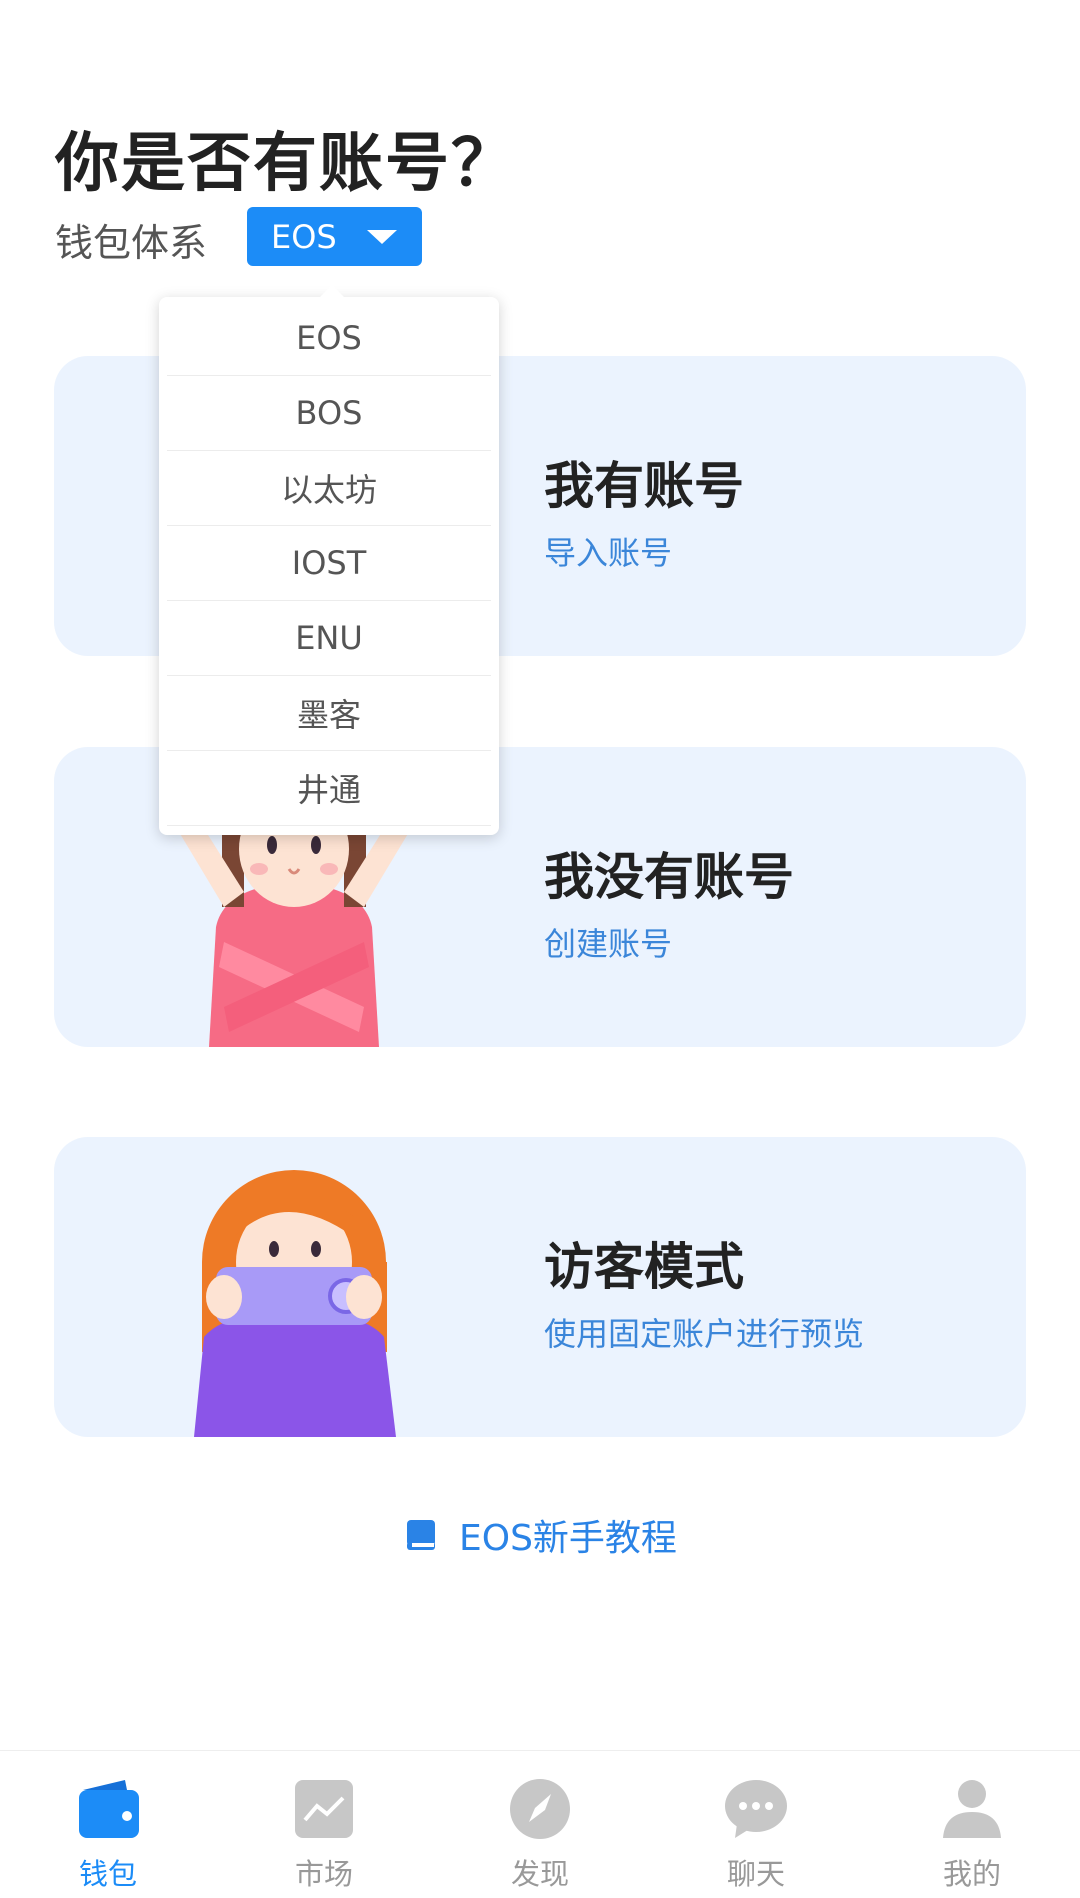 This screenshot has width=1080, height=1898. I want to click on wallet-icon, so click(109, 1809).